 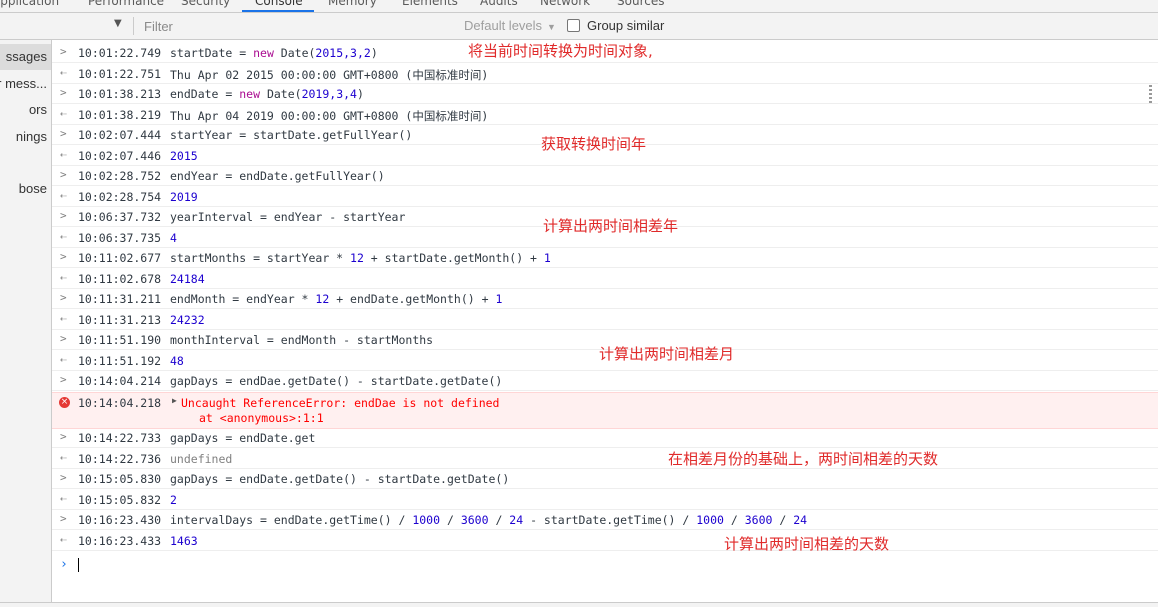 I want to click on timestamp: 10:01:22.751, so click(x=120, y=73).